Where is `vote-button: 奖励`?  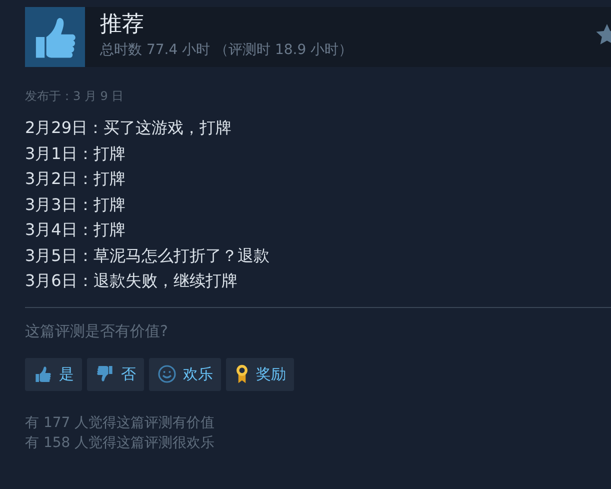 vote-button: 奖励 is located at coordinates (260, 374).